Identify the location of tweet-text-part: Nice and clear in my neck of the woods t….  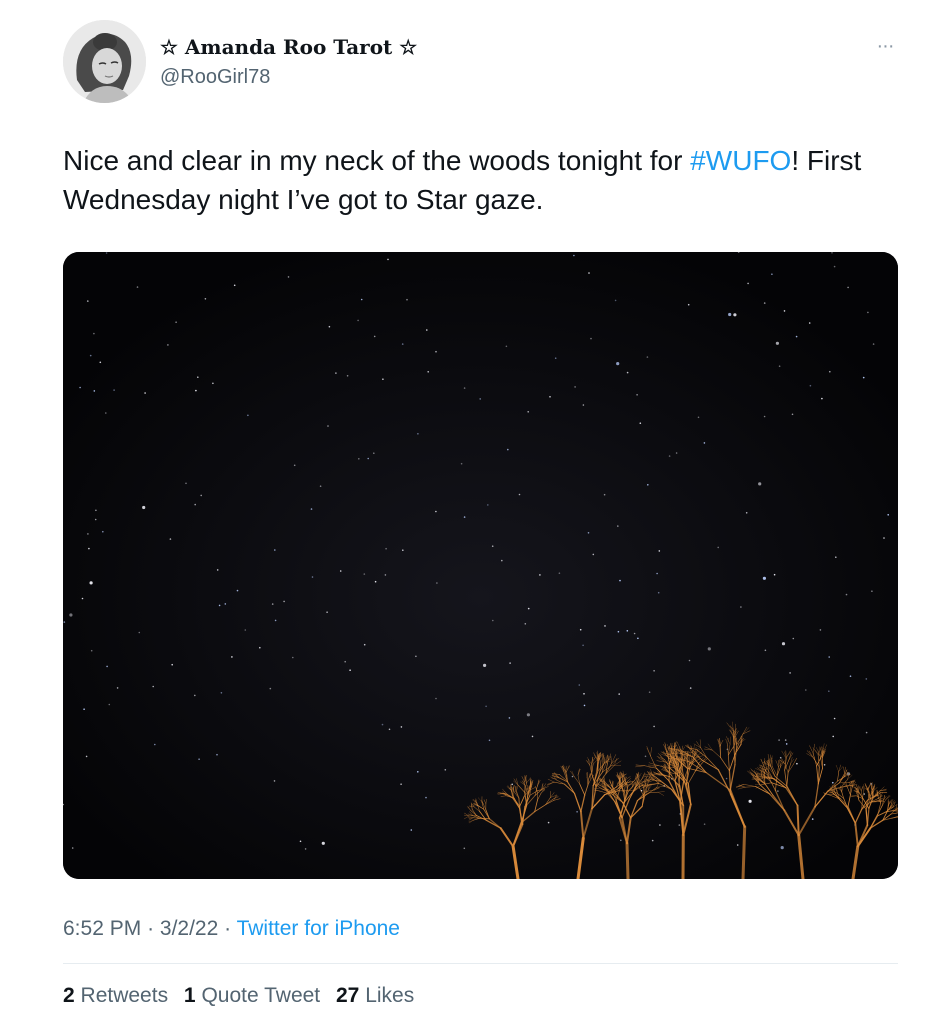
(377, 160).